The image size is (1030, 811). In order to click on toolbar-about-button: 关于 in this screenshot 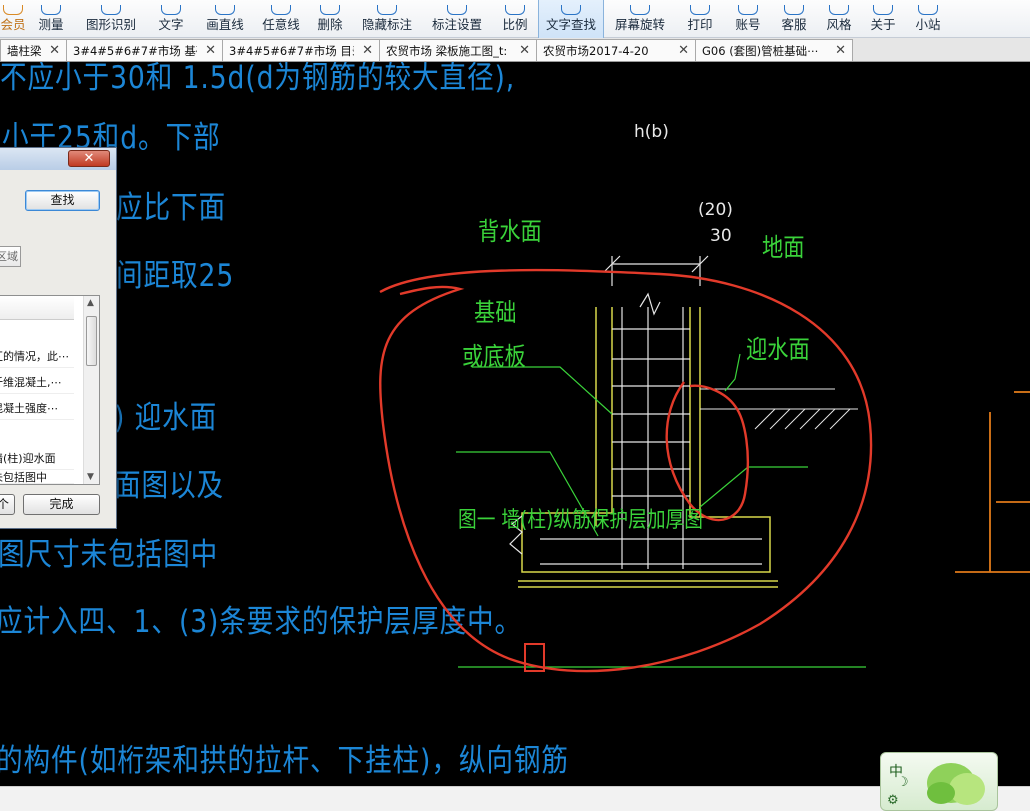, I will do `click(883, 19)`.